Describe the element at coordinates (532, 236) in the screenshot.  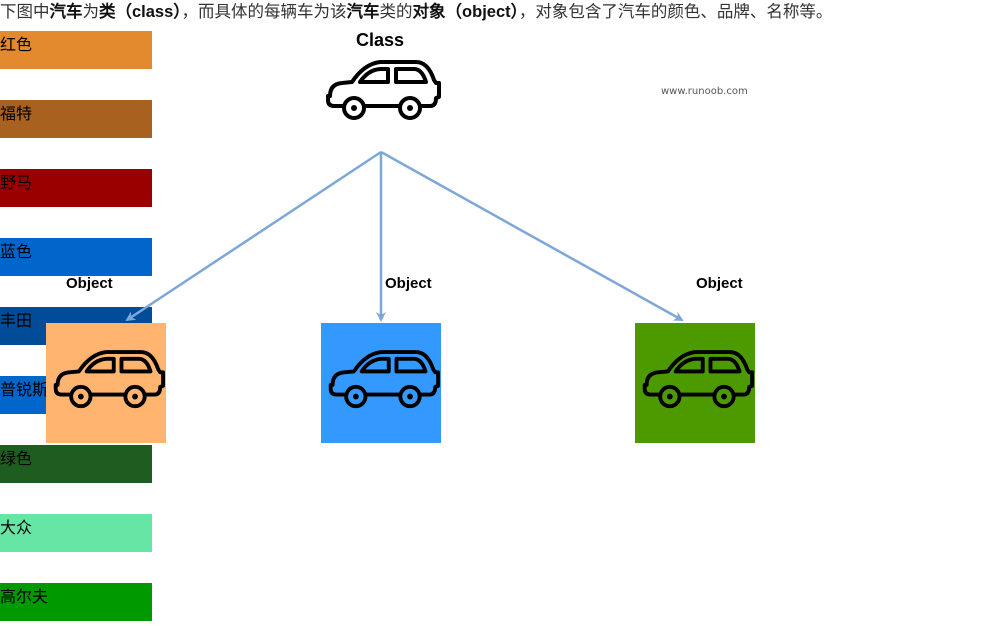
I see `arrow-to-object-right` at that location.